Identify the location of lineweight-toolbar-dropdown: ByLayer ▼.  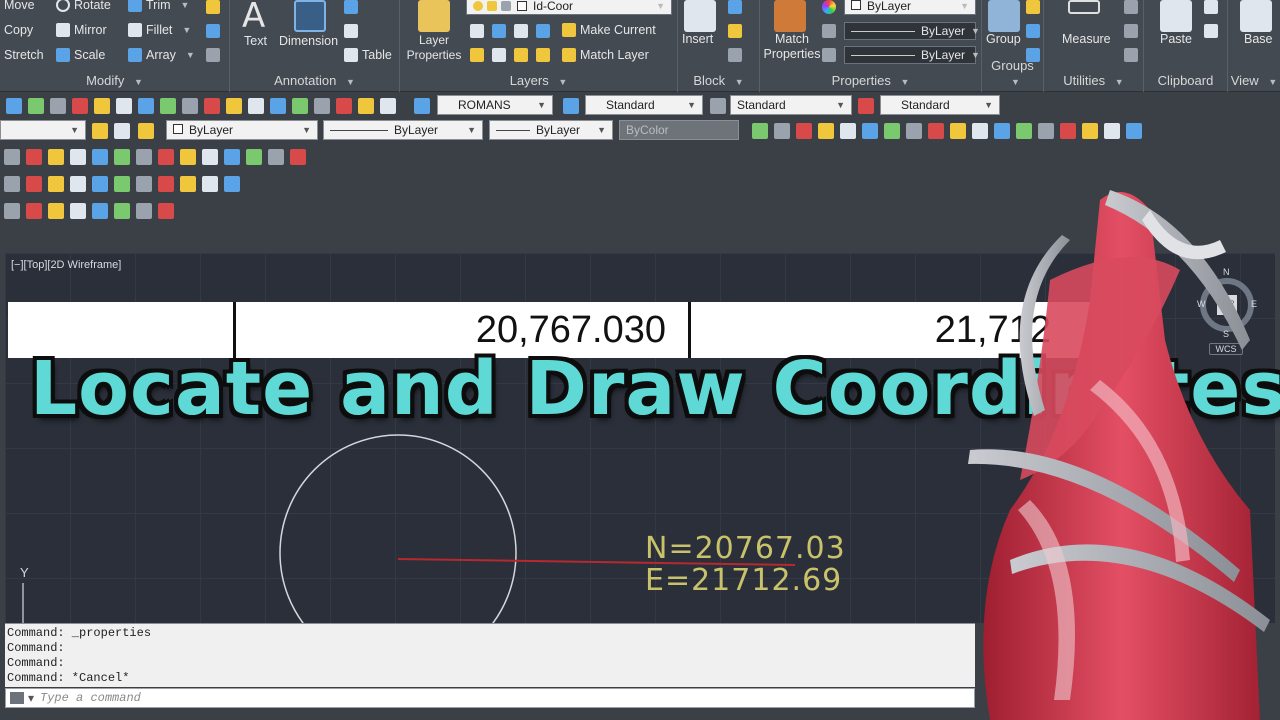
(551, 130).